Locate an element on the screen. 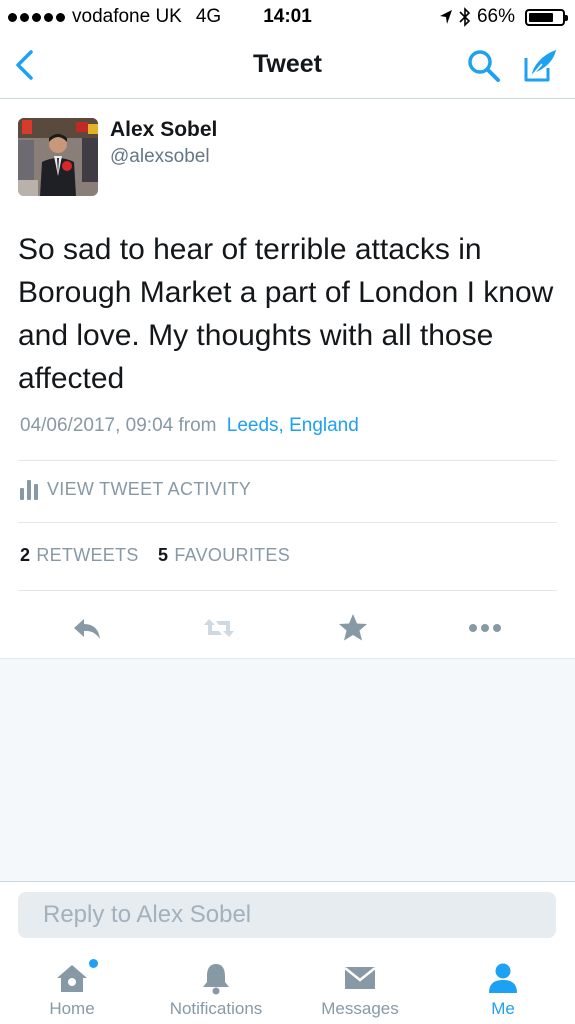 This screenshot has width=575, height=1024. tweet-timestamp: 04/06/2017, 09:04 is located at coordinates (97, 425).